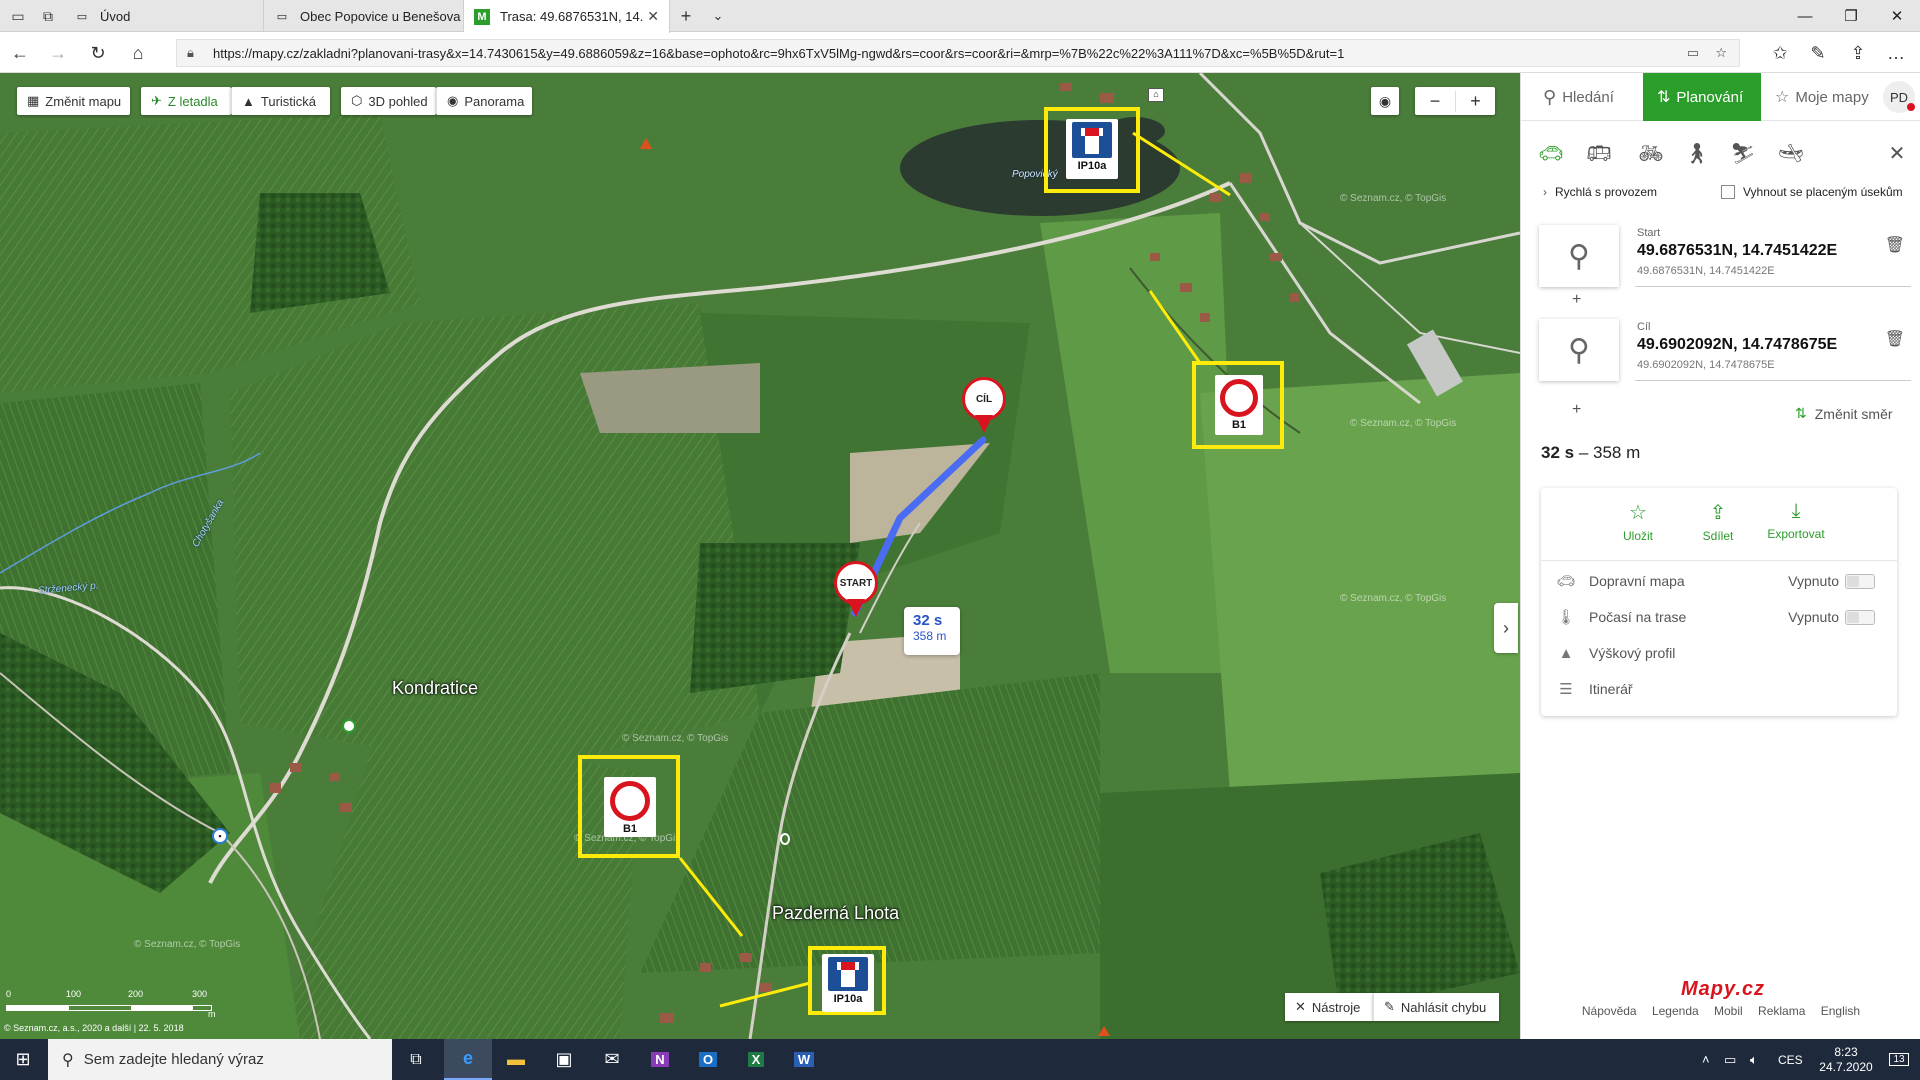 This screenshot has height=1080, width=1920. I want to click on zoom-in-button: +, so click(1475, 101).